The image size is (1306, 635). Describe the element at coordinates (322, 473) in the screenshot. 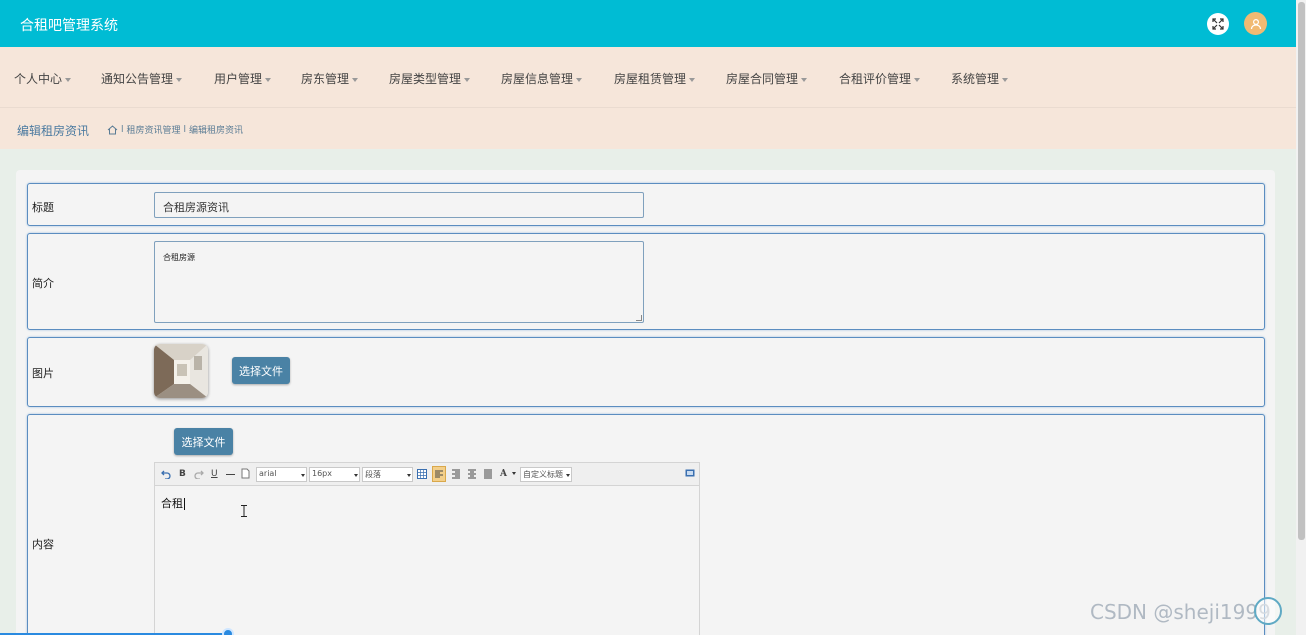

I see `font-size-value: 16px` at that location.